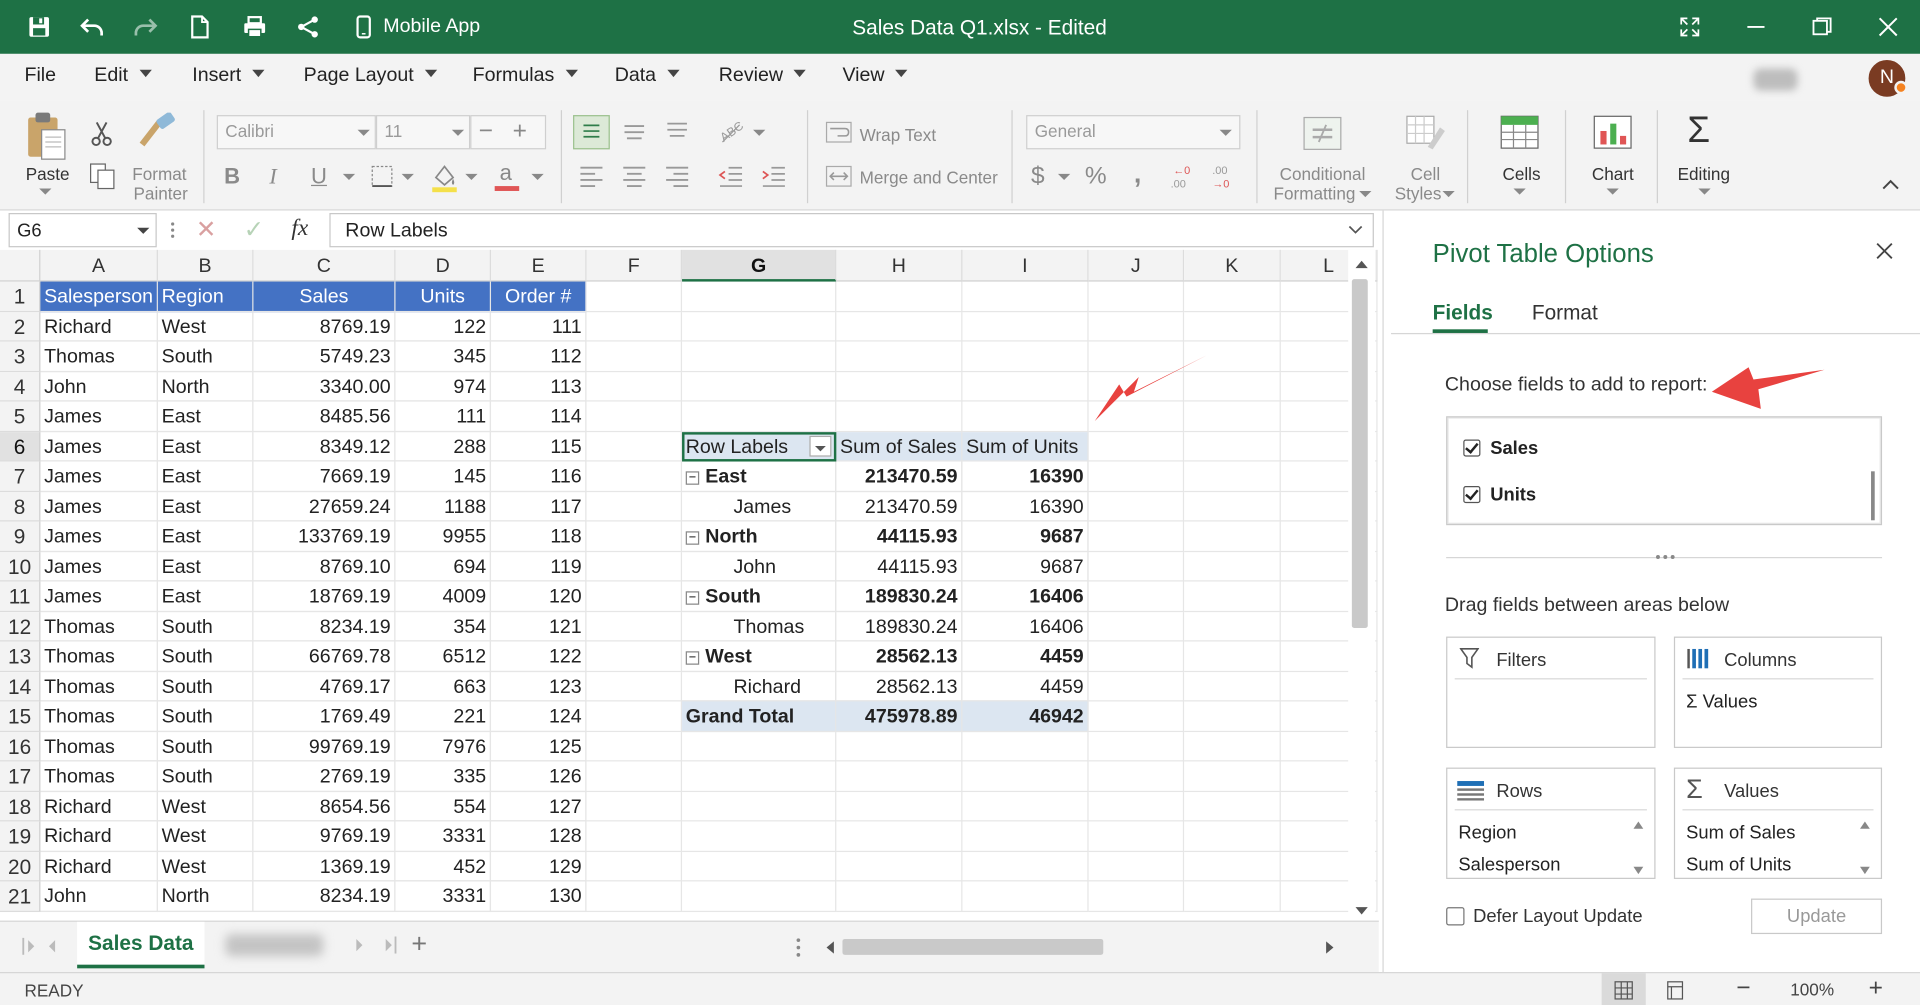 This screenshot has width=1920, height=1005. I want to click on table-header-cell: Region, so click(205, 296).